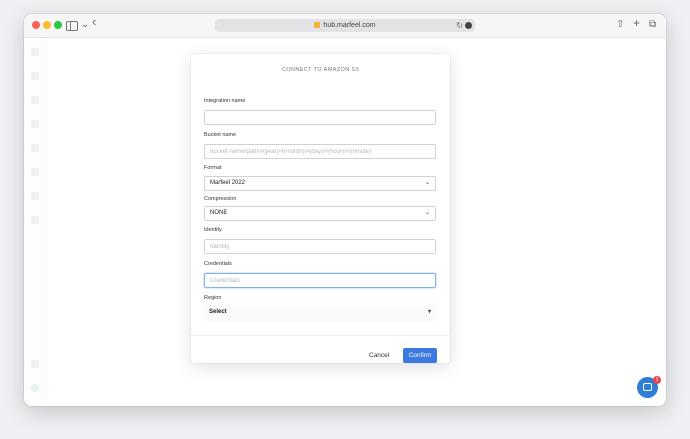  I want to click on extension-icon, so click(468, 25).